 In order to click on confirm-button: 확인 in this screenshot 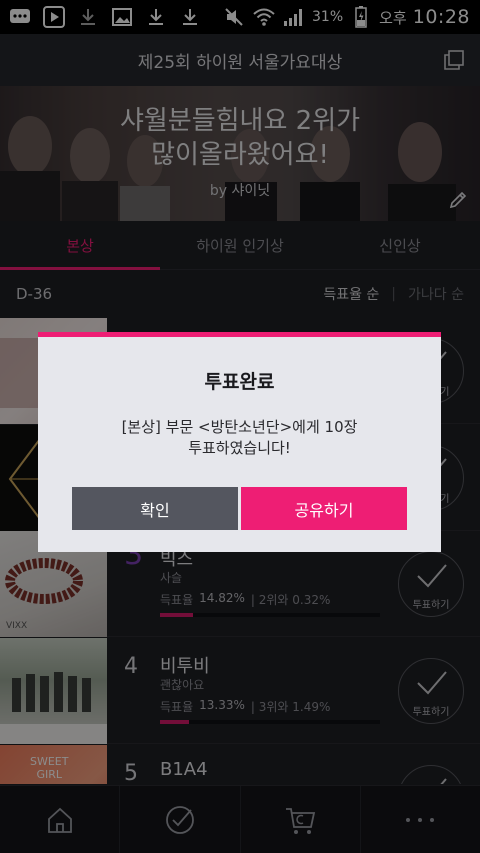, I will do `click(155, 508)`.